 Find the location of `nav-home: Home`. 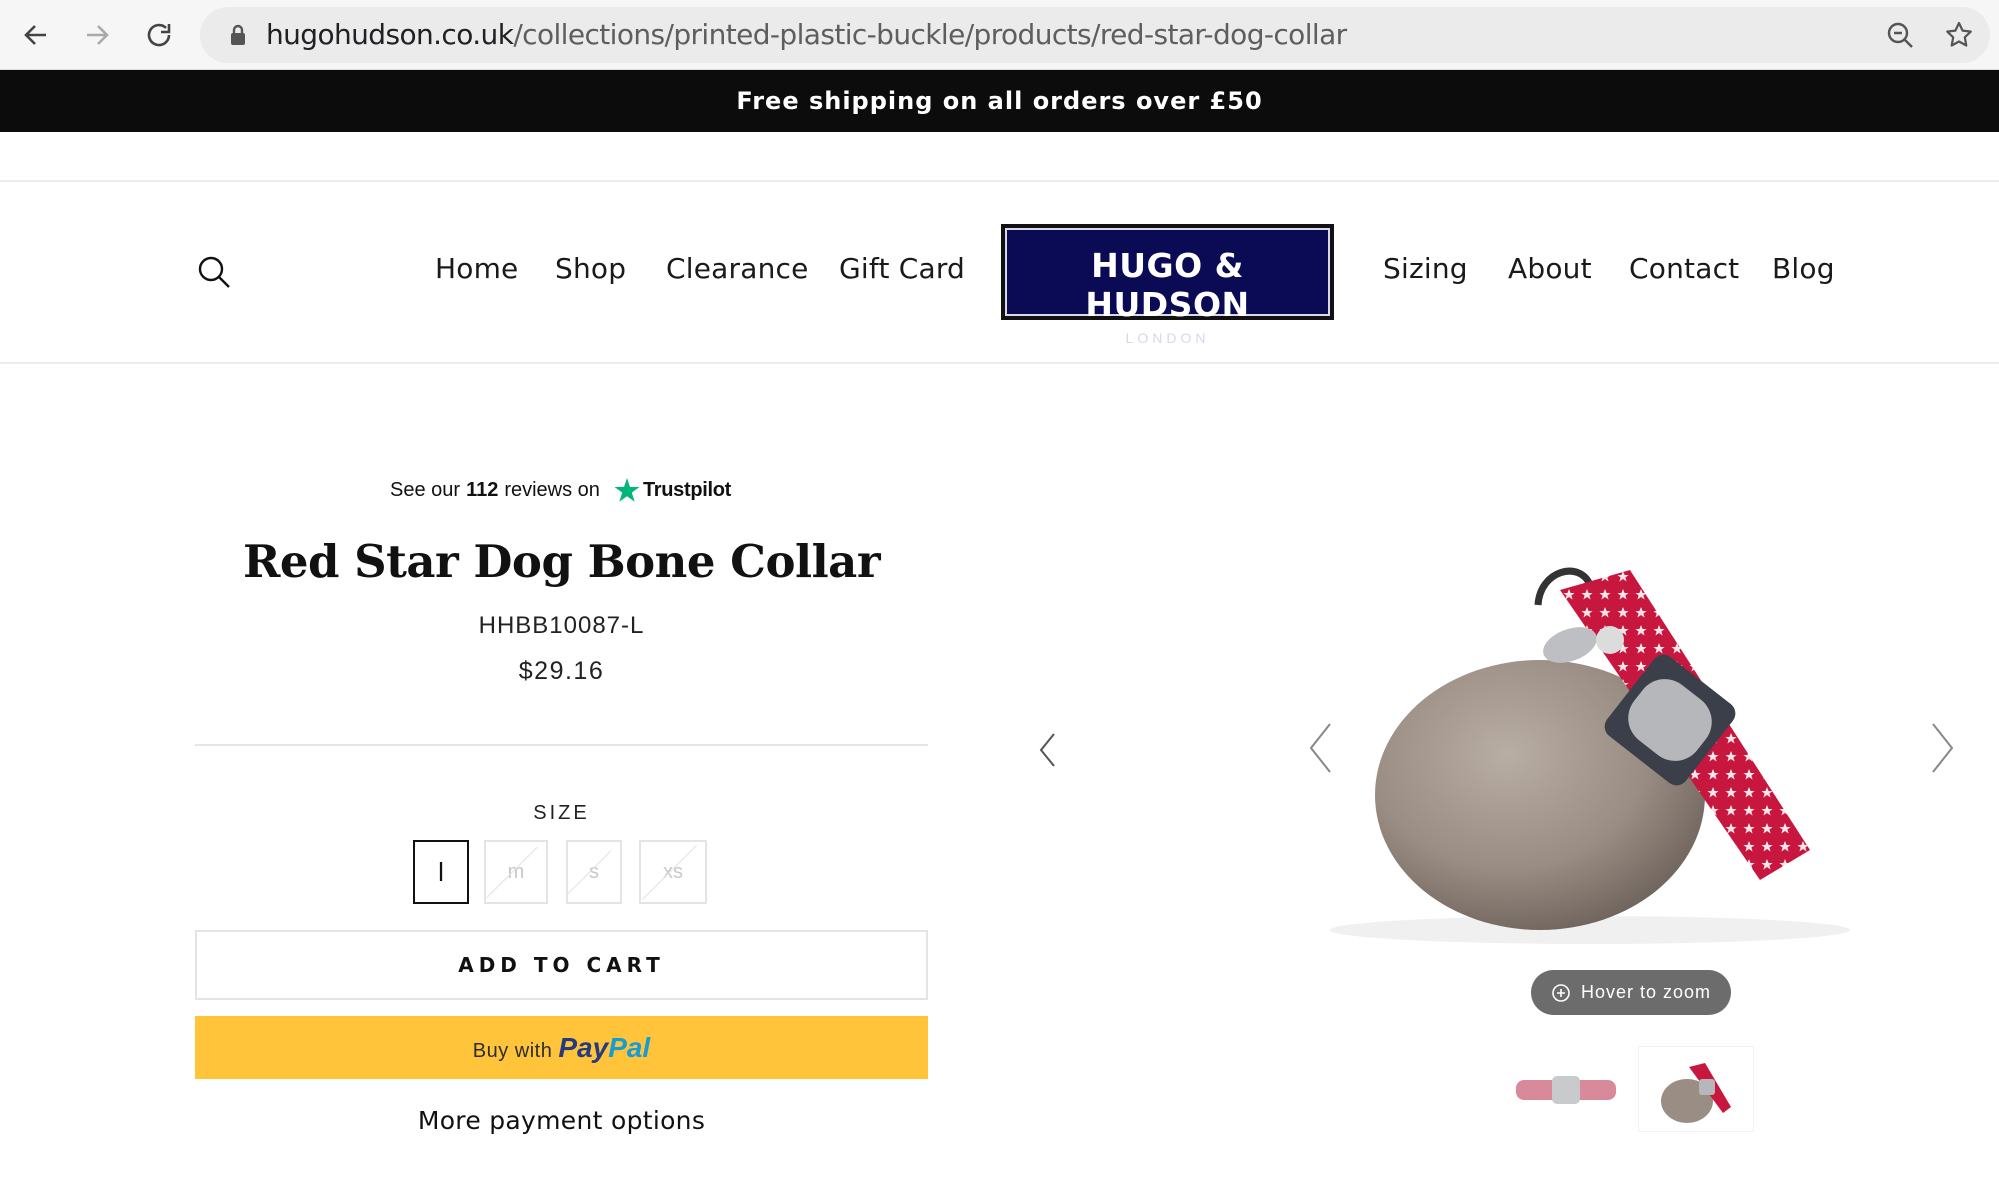

nav-home: Home is located at coordinates (477, 268).